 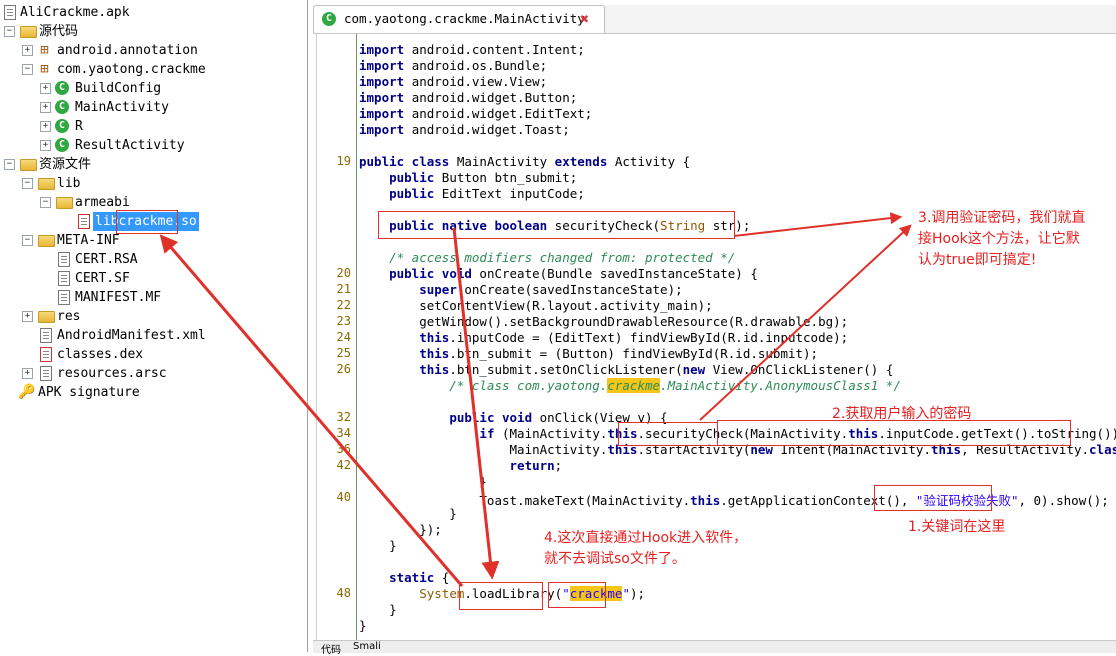 I want to click on arrow-check-to-note3, so click(x=805, y=322).